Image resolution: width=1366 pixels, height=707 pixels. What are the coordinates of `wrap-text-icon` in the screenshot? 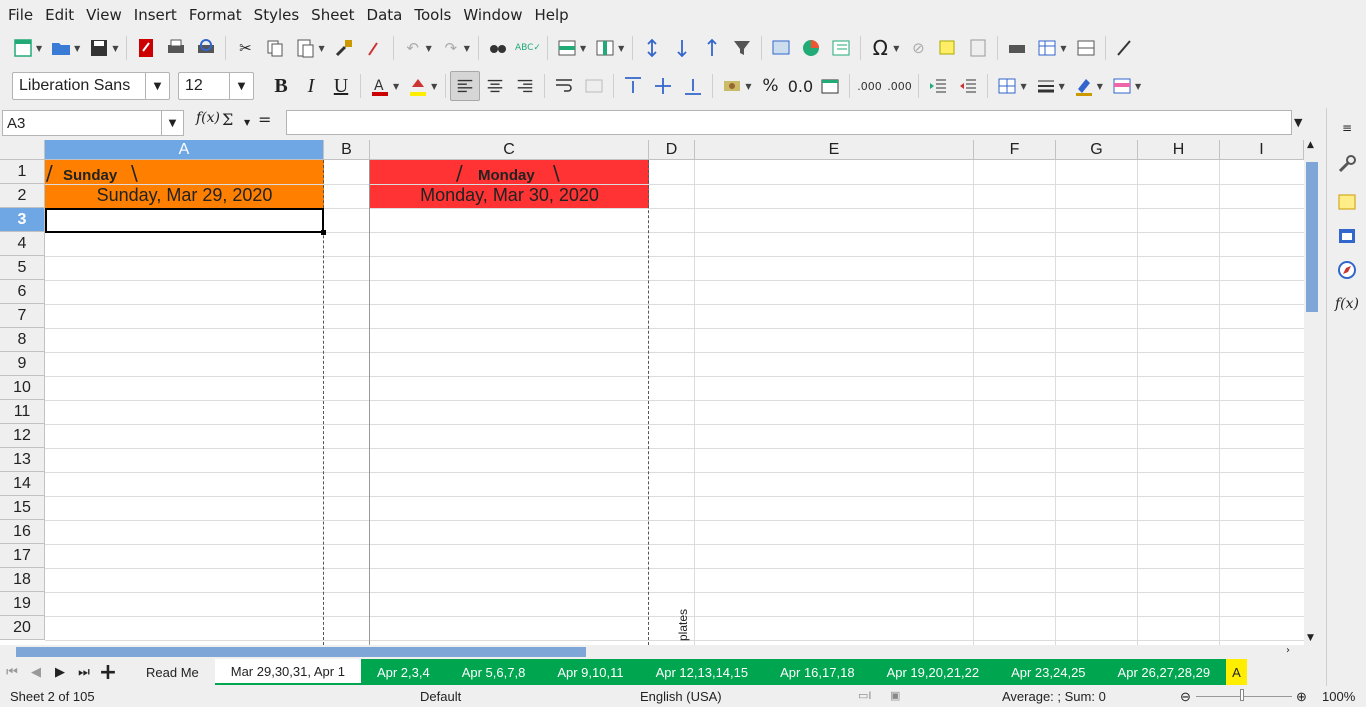 It's located at (564, 86).